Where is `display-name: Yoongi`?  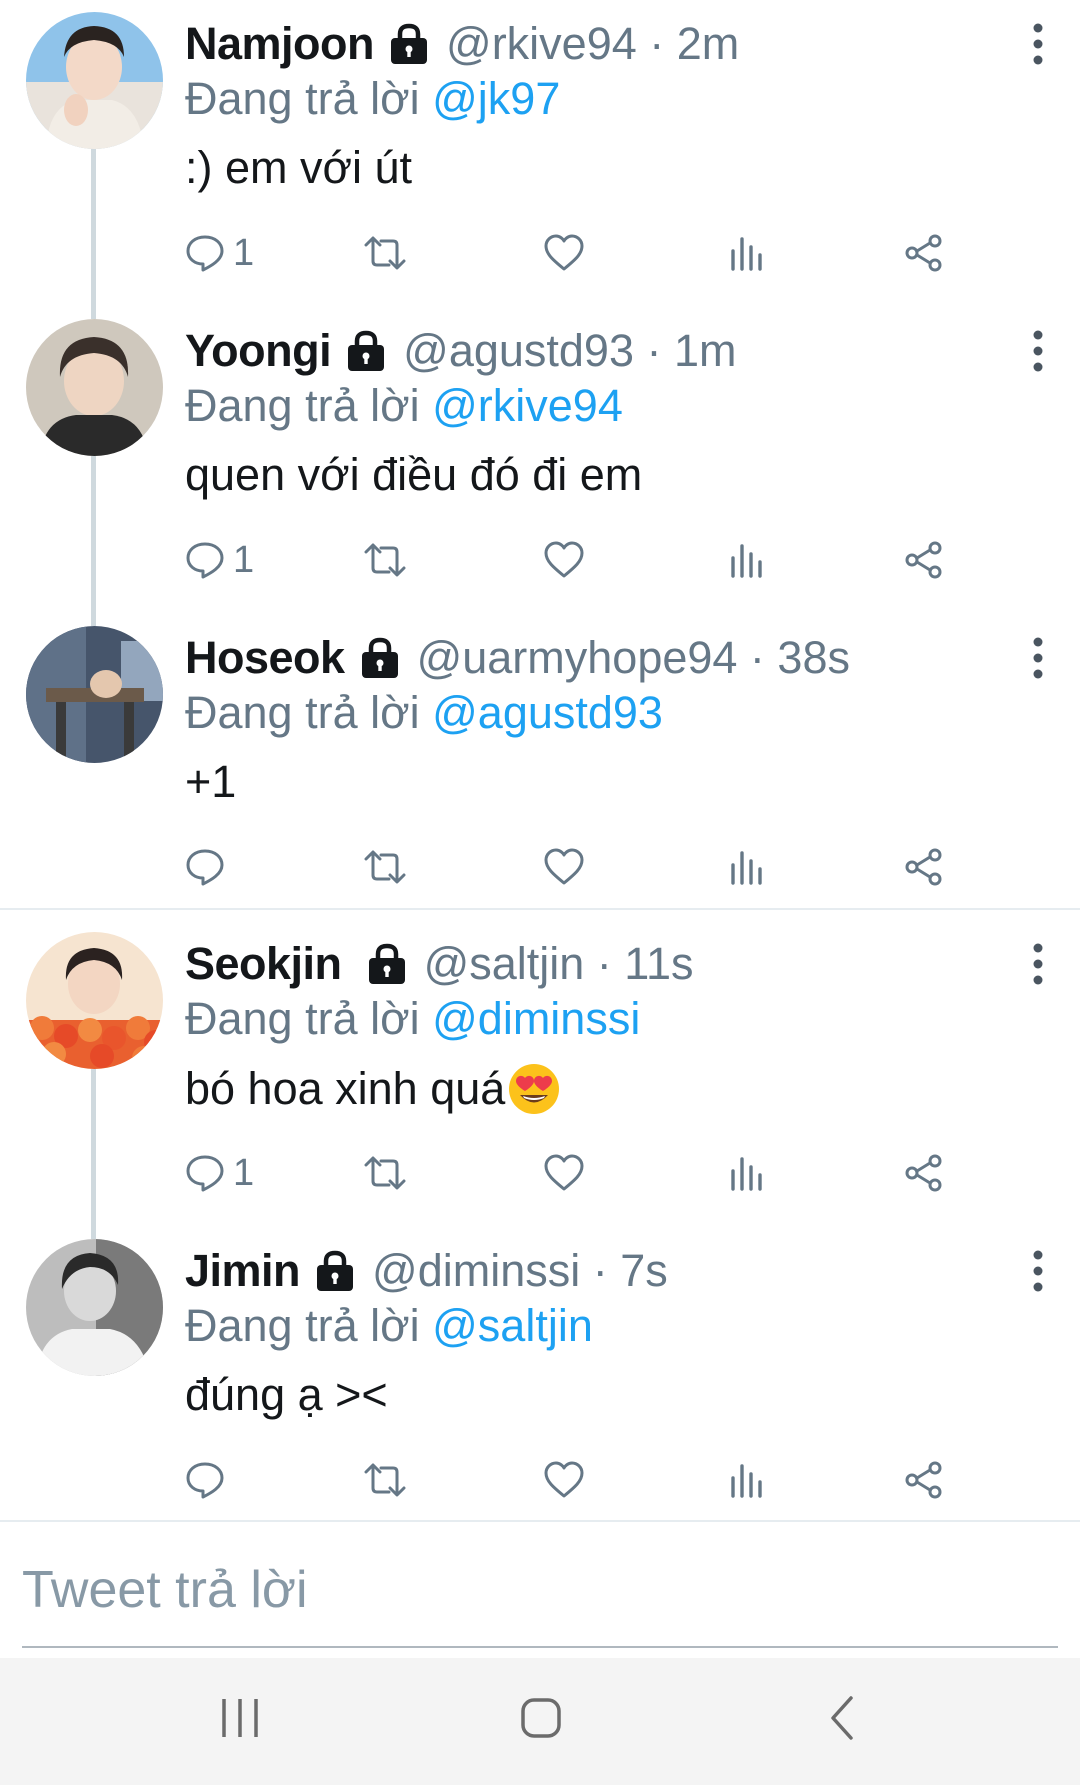 display-name: Yoongi is located at coordinates (258, 351).